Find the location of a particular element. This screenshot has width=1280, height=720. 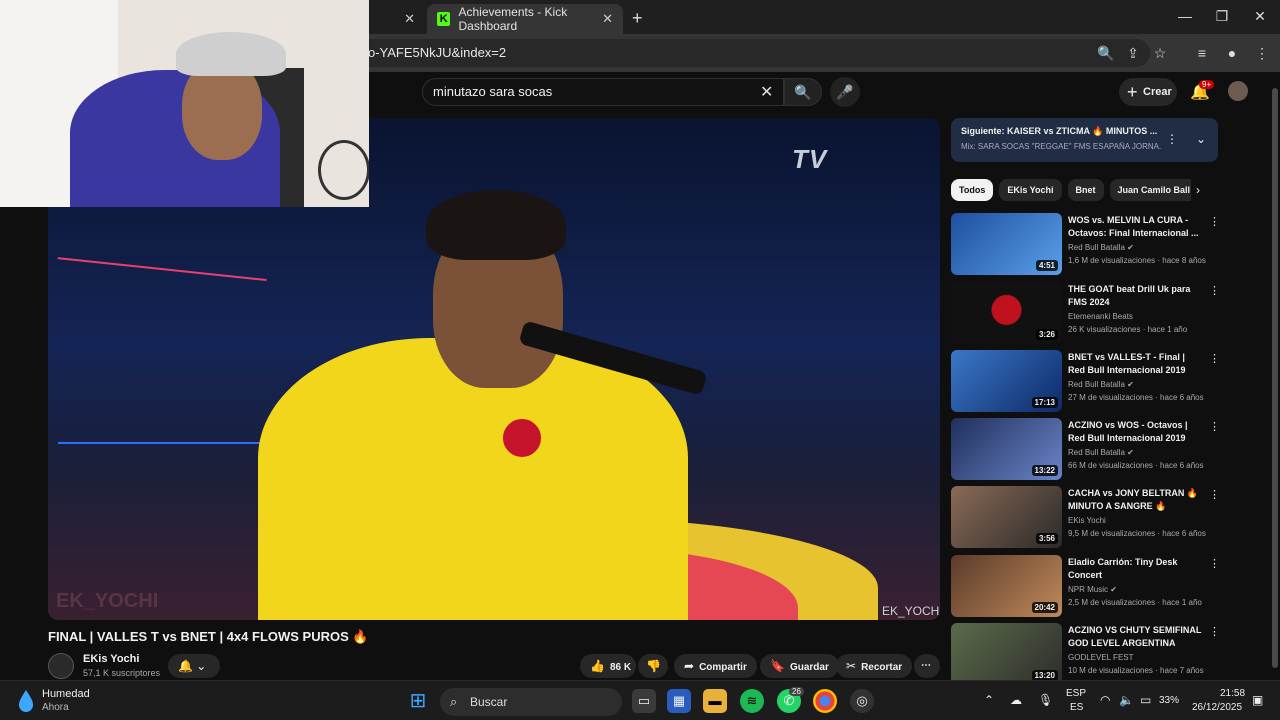

tray-overflow-icon: ⌃ is located at coordinates (989, 700).